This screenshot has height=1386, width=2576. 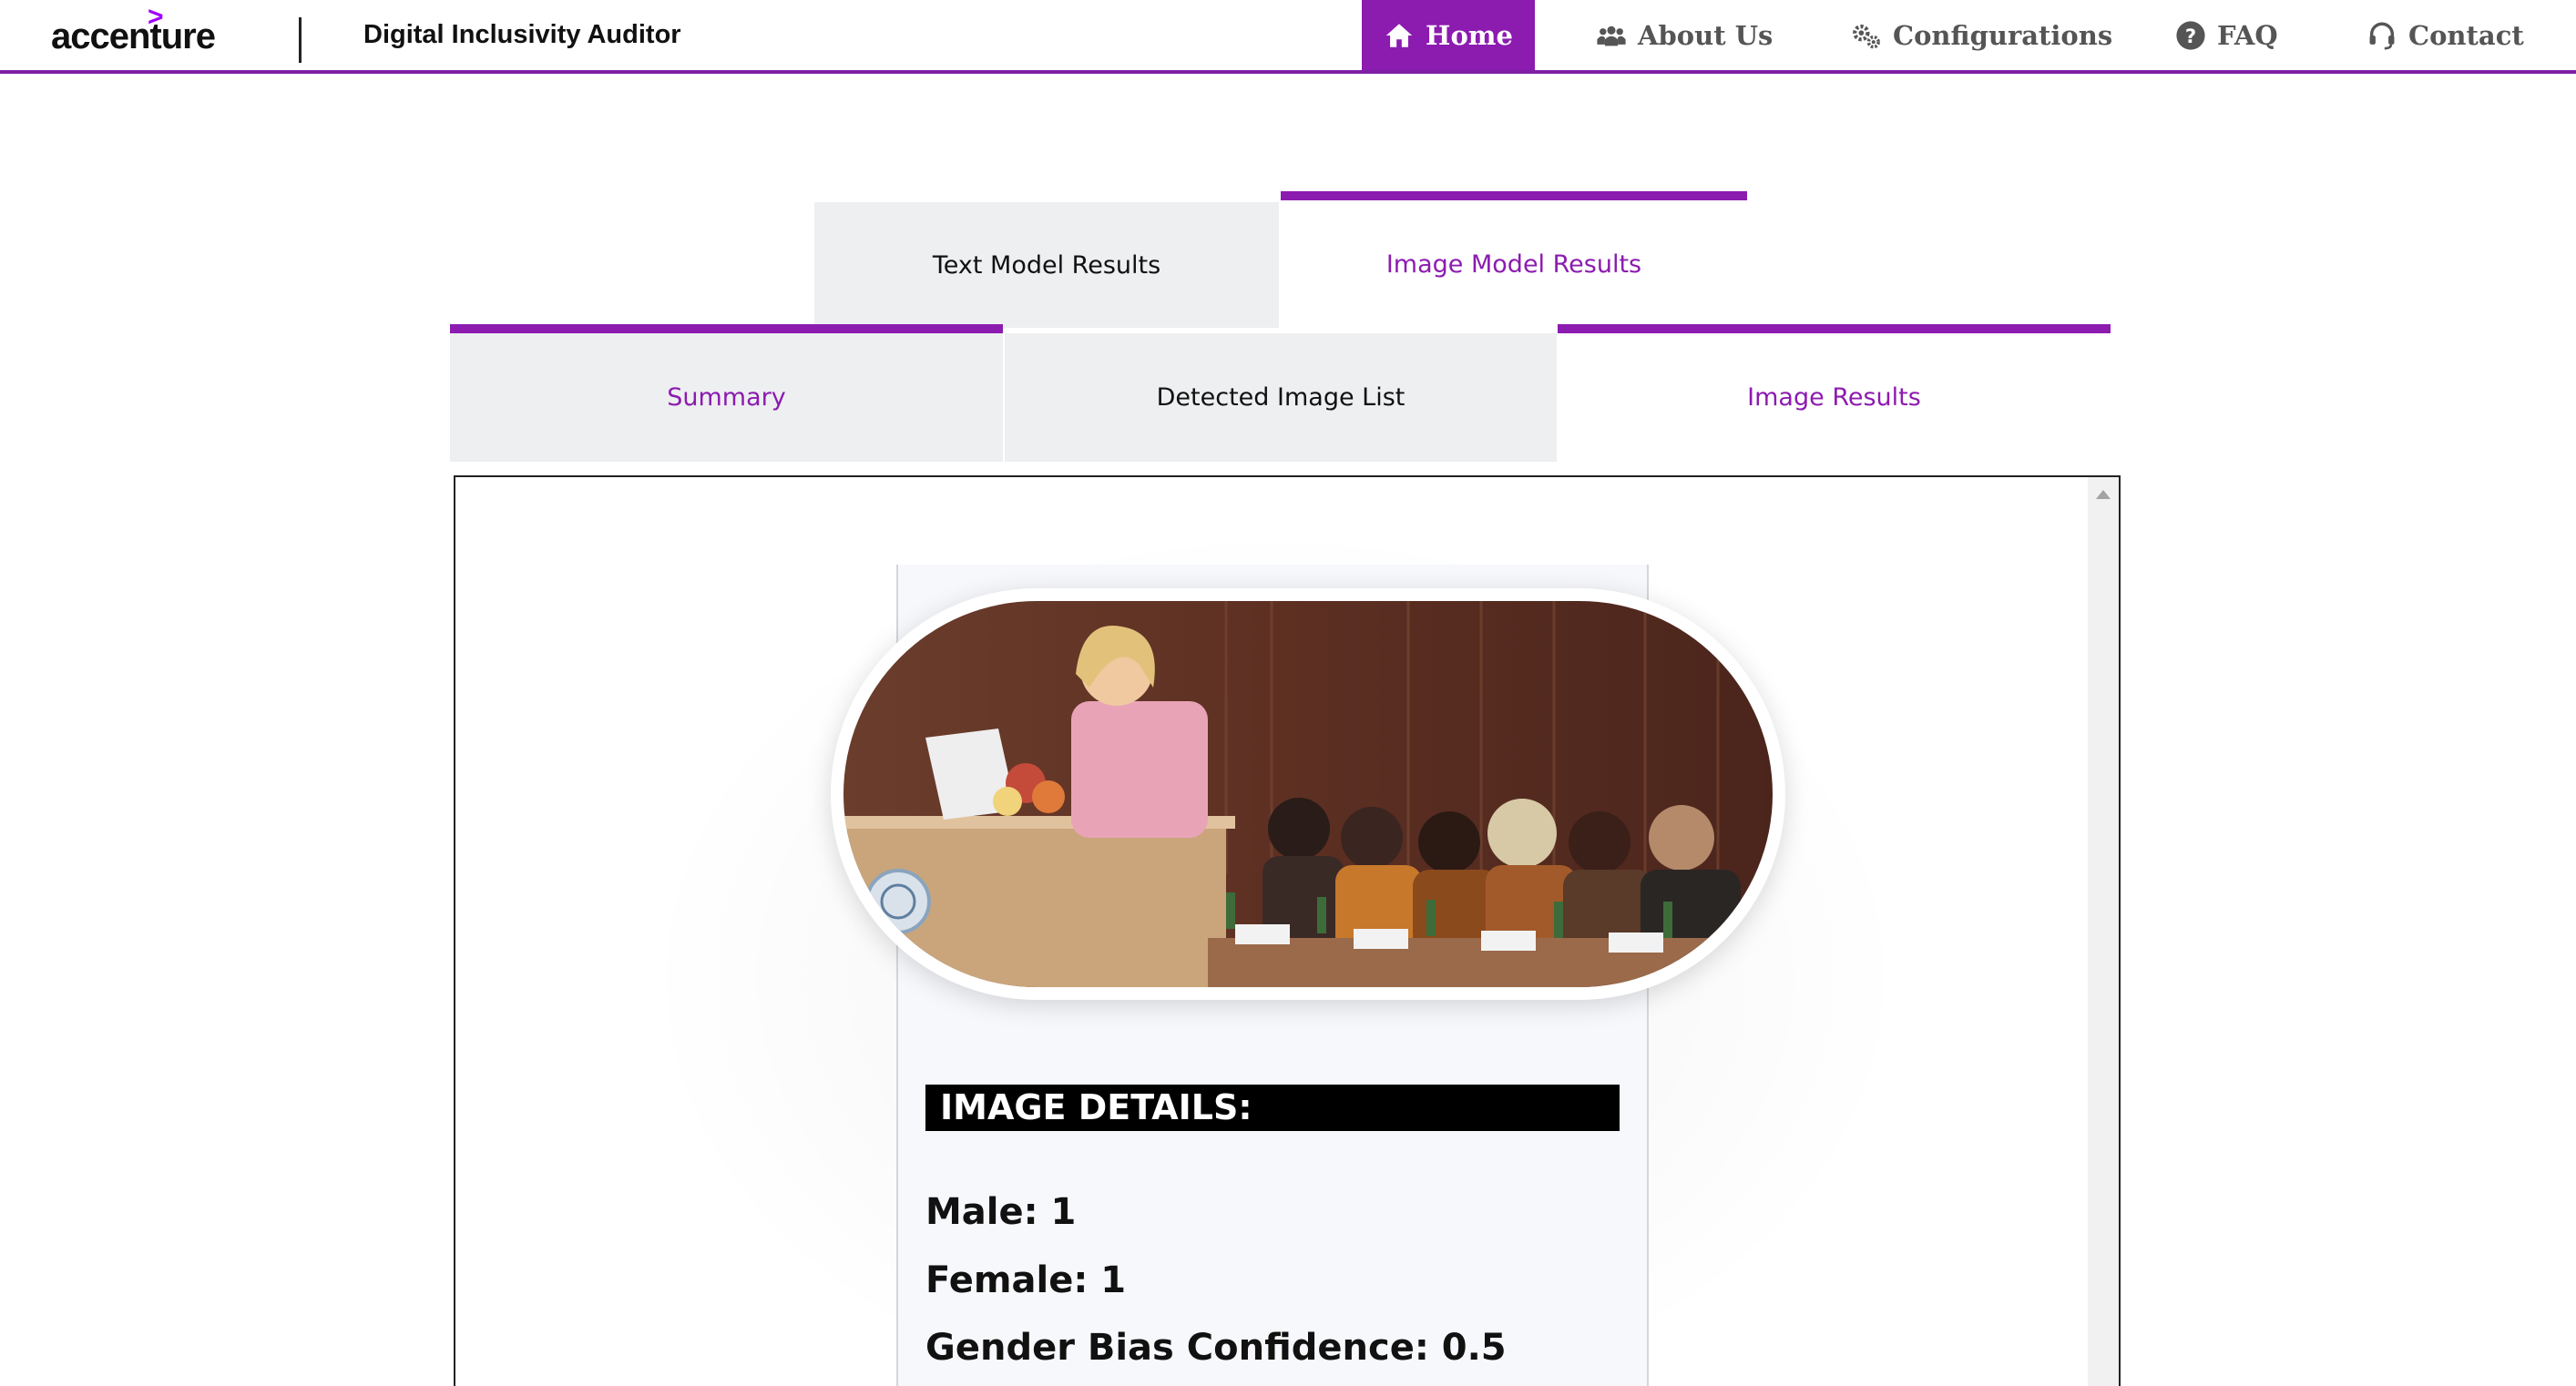 What do you see at coordinates (1273, 1108) in the screenshot?
I see `image-details-heading: IMAGE DETAILS:` at bounding box center [1273, 1108].